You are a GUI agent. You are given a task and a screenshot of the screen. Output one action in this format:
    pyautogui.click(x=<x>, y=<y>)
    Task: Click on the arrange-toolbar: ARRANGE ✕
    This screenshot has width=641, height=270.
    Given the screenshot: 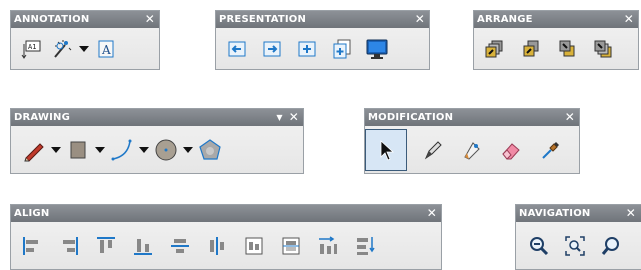 What is the action you would take?
    pyautogui.click(x=556, y=40)
    